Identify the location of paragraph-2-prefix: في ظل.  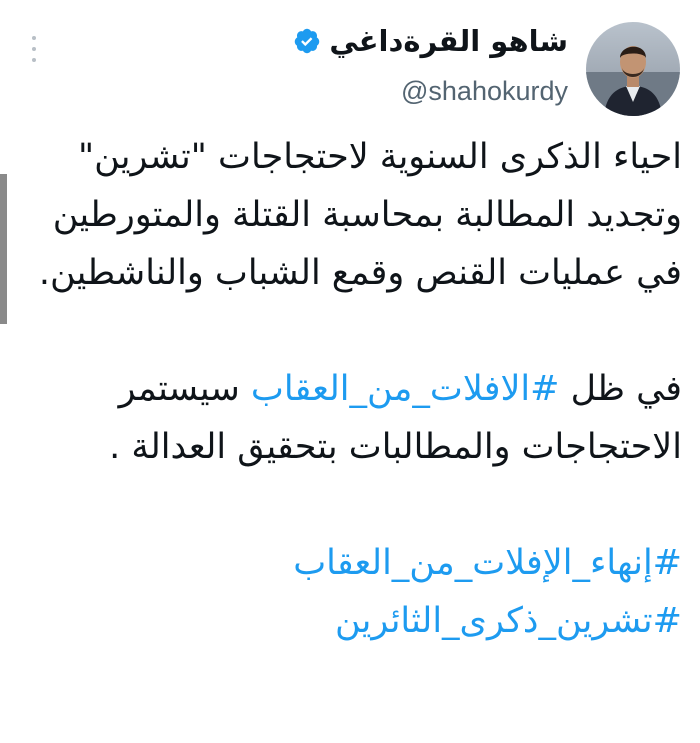
(620, 389).